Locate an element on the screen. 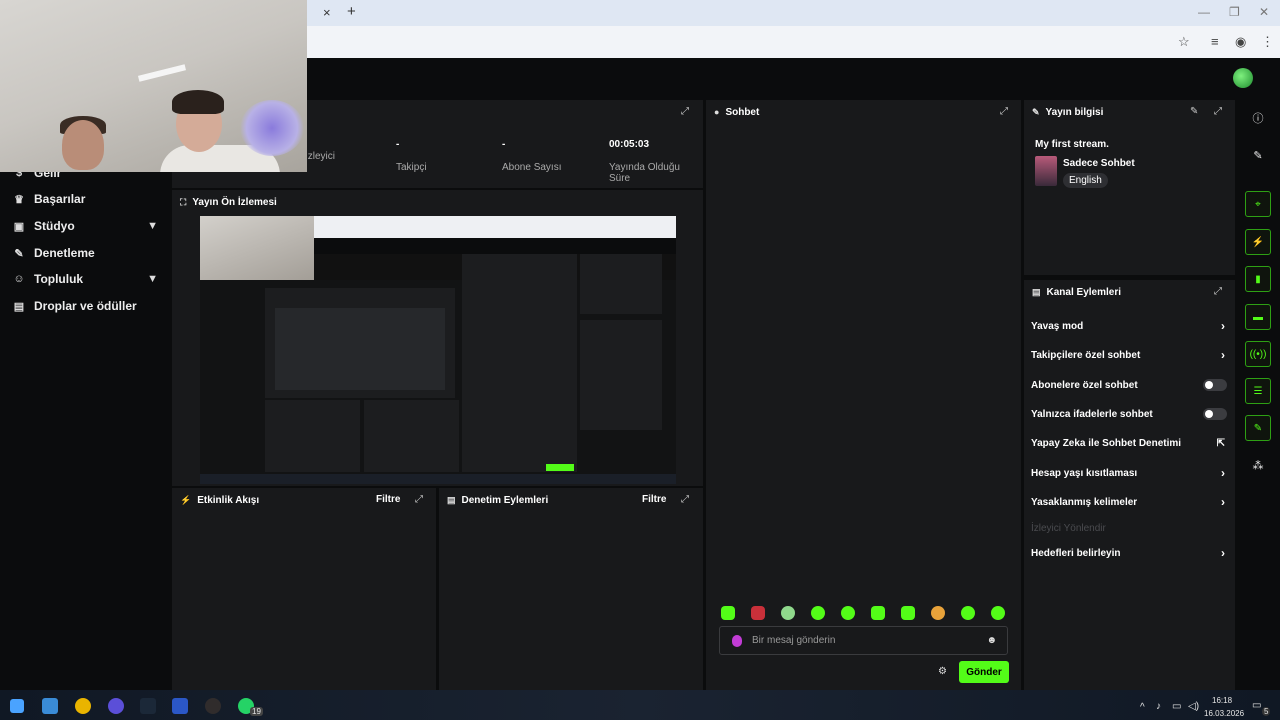  subscribers-only-toggle is located at coordinates (1215, 385).